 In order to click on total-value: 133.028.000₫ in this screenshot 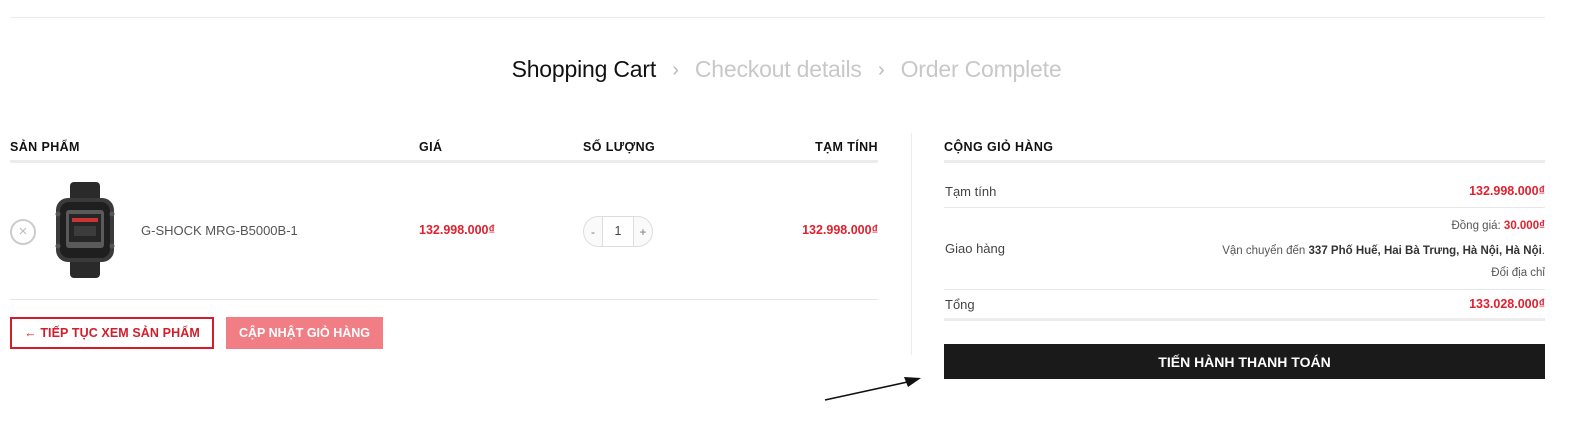, I will do `click(1507, 304)`.